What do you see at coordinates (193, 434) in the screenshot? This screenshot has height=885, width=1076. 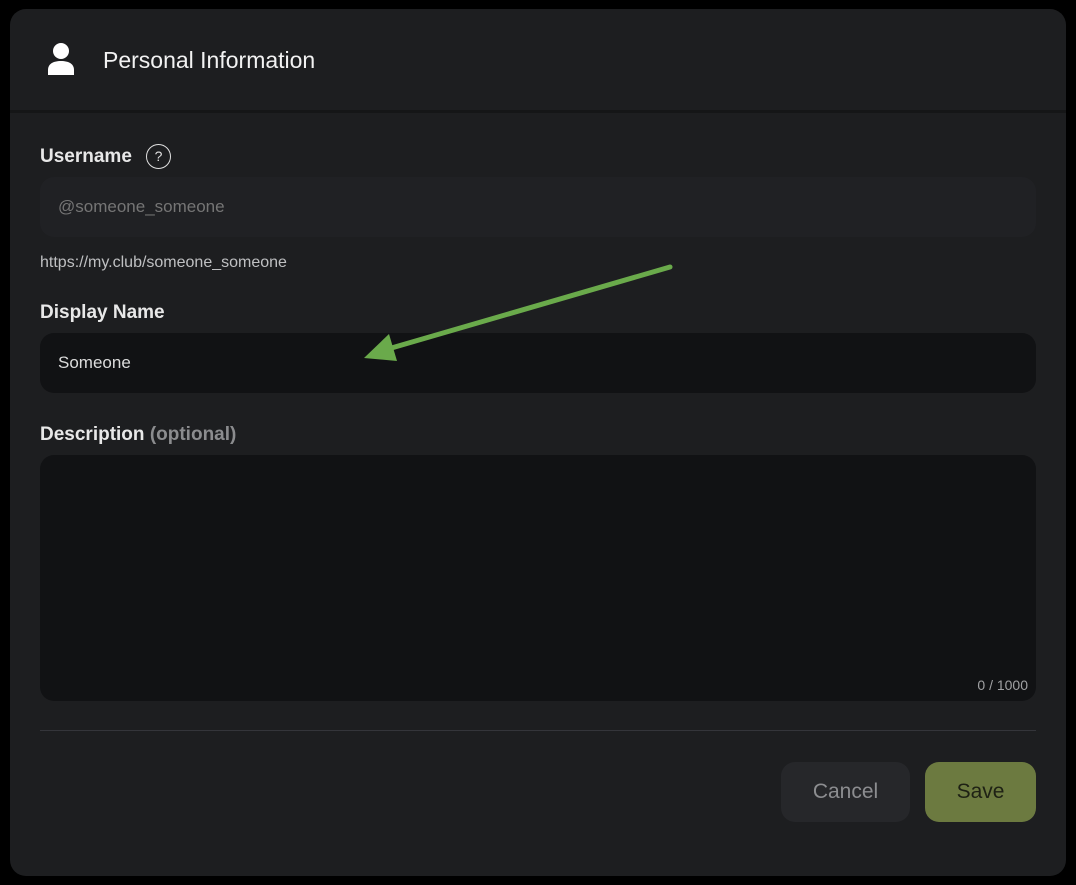 I see `optional-hint: (optional)` at bounding box center [193, 434].